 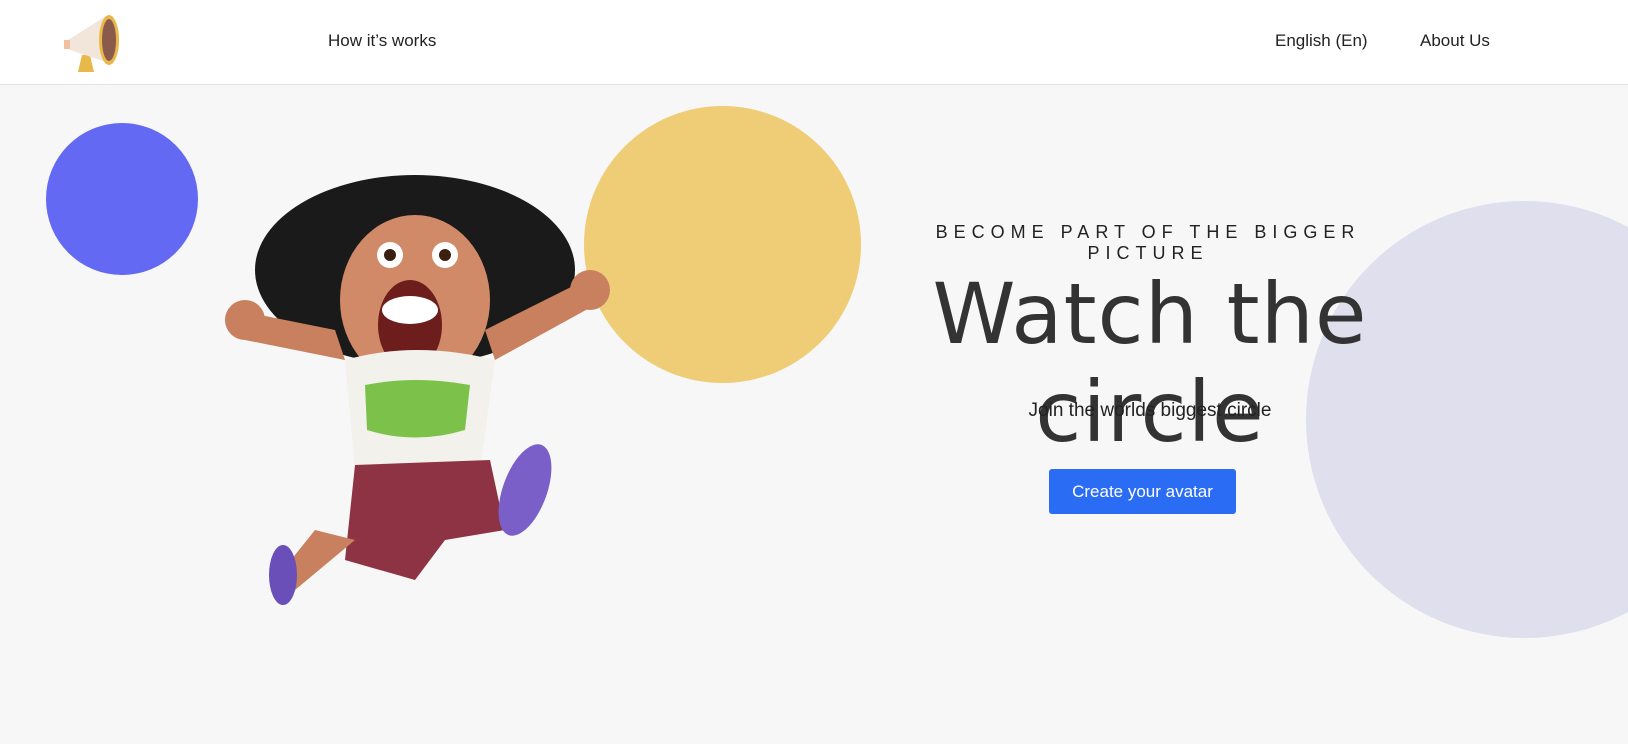 I want to click on nav-how-it-works: How it’s works, so click(x=382, y=41).